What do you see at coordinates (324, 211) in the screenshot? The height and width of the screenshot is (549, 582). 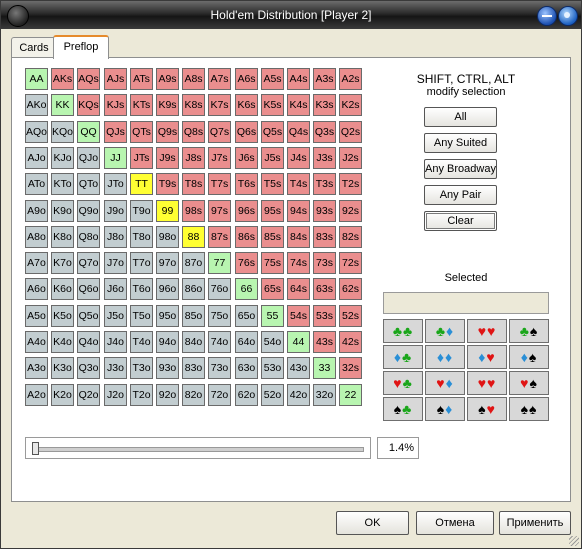 I see `hand-cell: 93s` at bounding box center [324, 211].